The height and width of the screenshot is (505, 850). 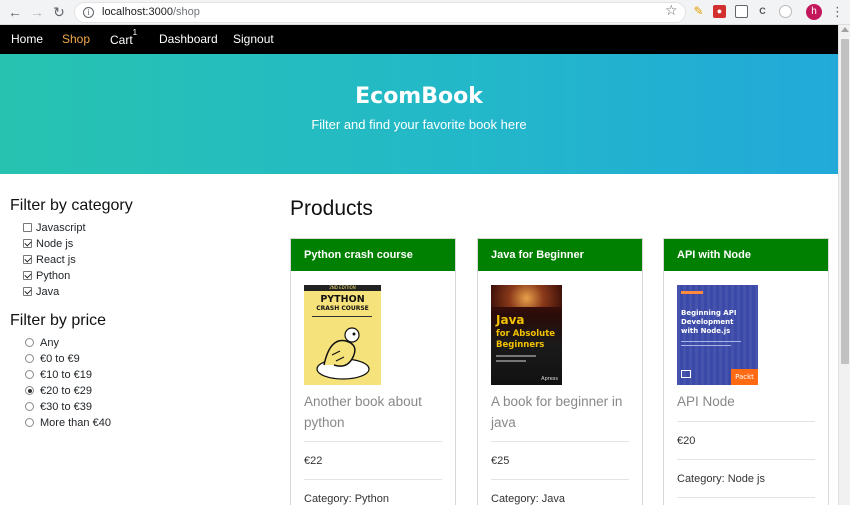 I want to click on nav-dashboard: Dashboard, so click(x=188, y=39).